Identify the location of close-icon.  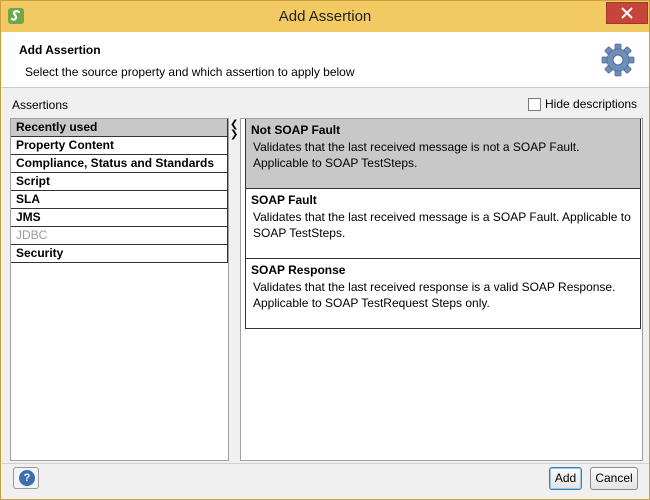
(627, 13).